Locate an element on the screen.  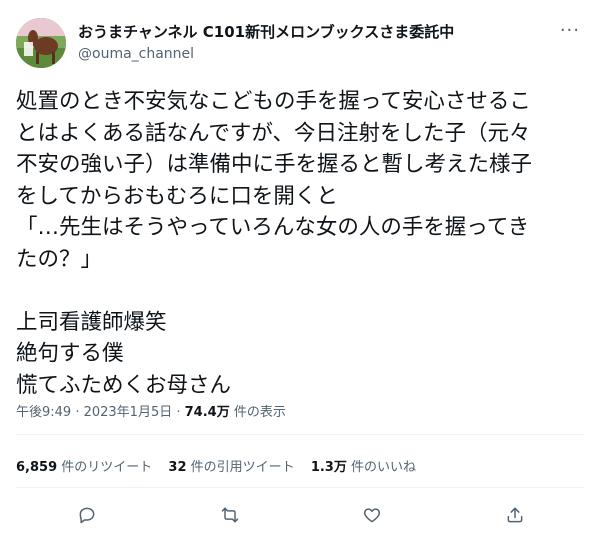
retweet-icon is located at coordinates (230, 515).